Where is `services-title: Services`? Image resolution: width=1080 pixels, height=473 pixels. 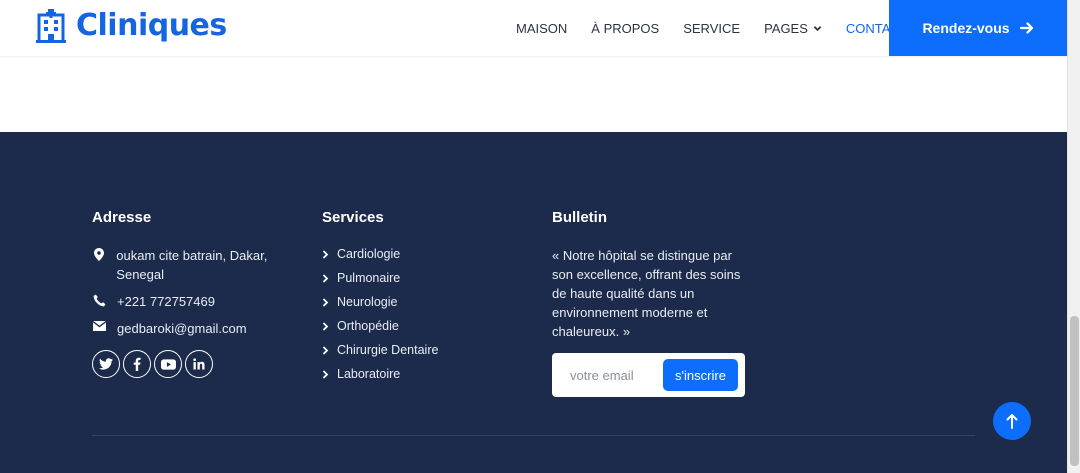 services-title: Services is located at coordinates (353, 217).